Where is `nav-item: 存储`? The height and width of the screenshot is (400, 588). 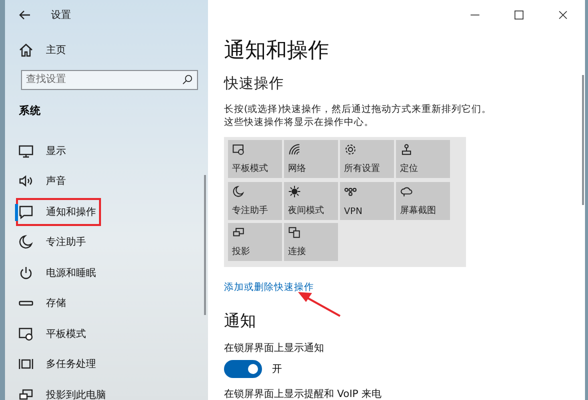 nav-item: 存储 is located at coordinates (106, 303).